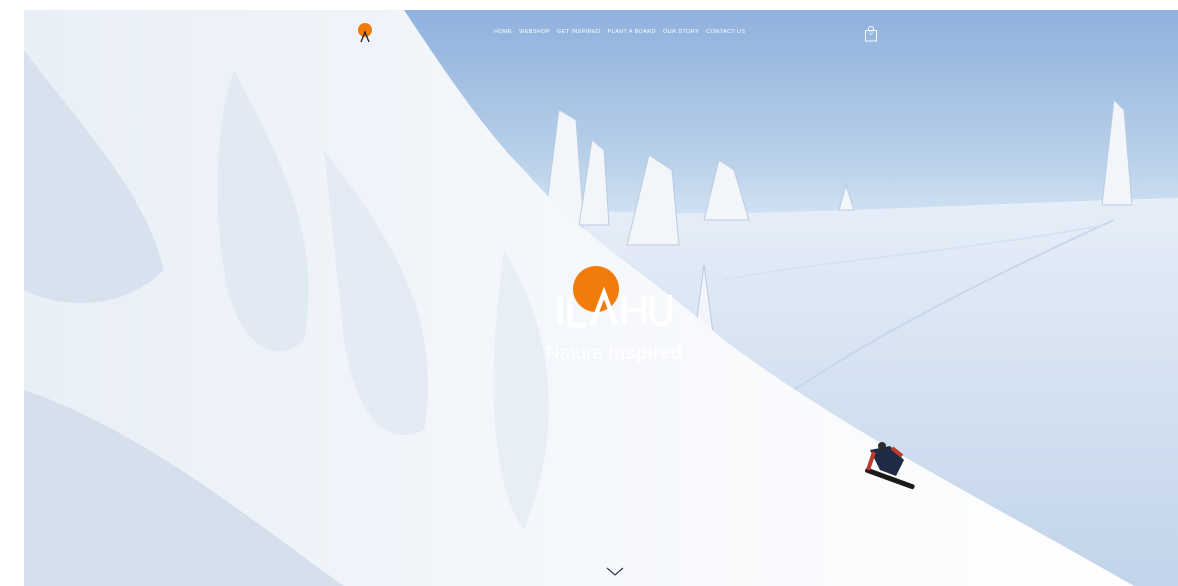 The height and width of the screenshot is (586, 1178). I want to click on hero-tagline: Nature Inspired, so click(614, 354).